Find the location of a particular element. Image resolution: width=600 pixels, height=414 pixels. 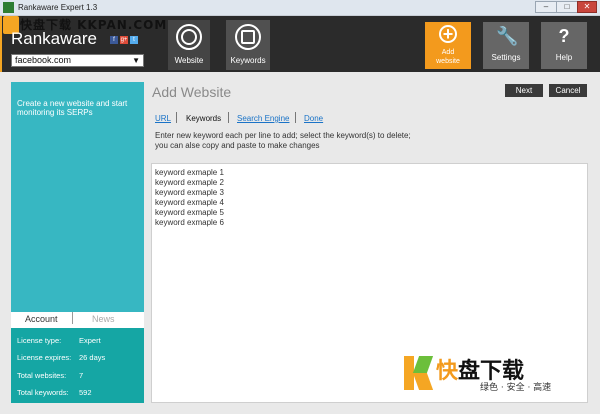

watermark-accent is located at coordinates (1, 44).